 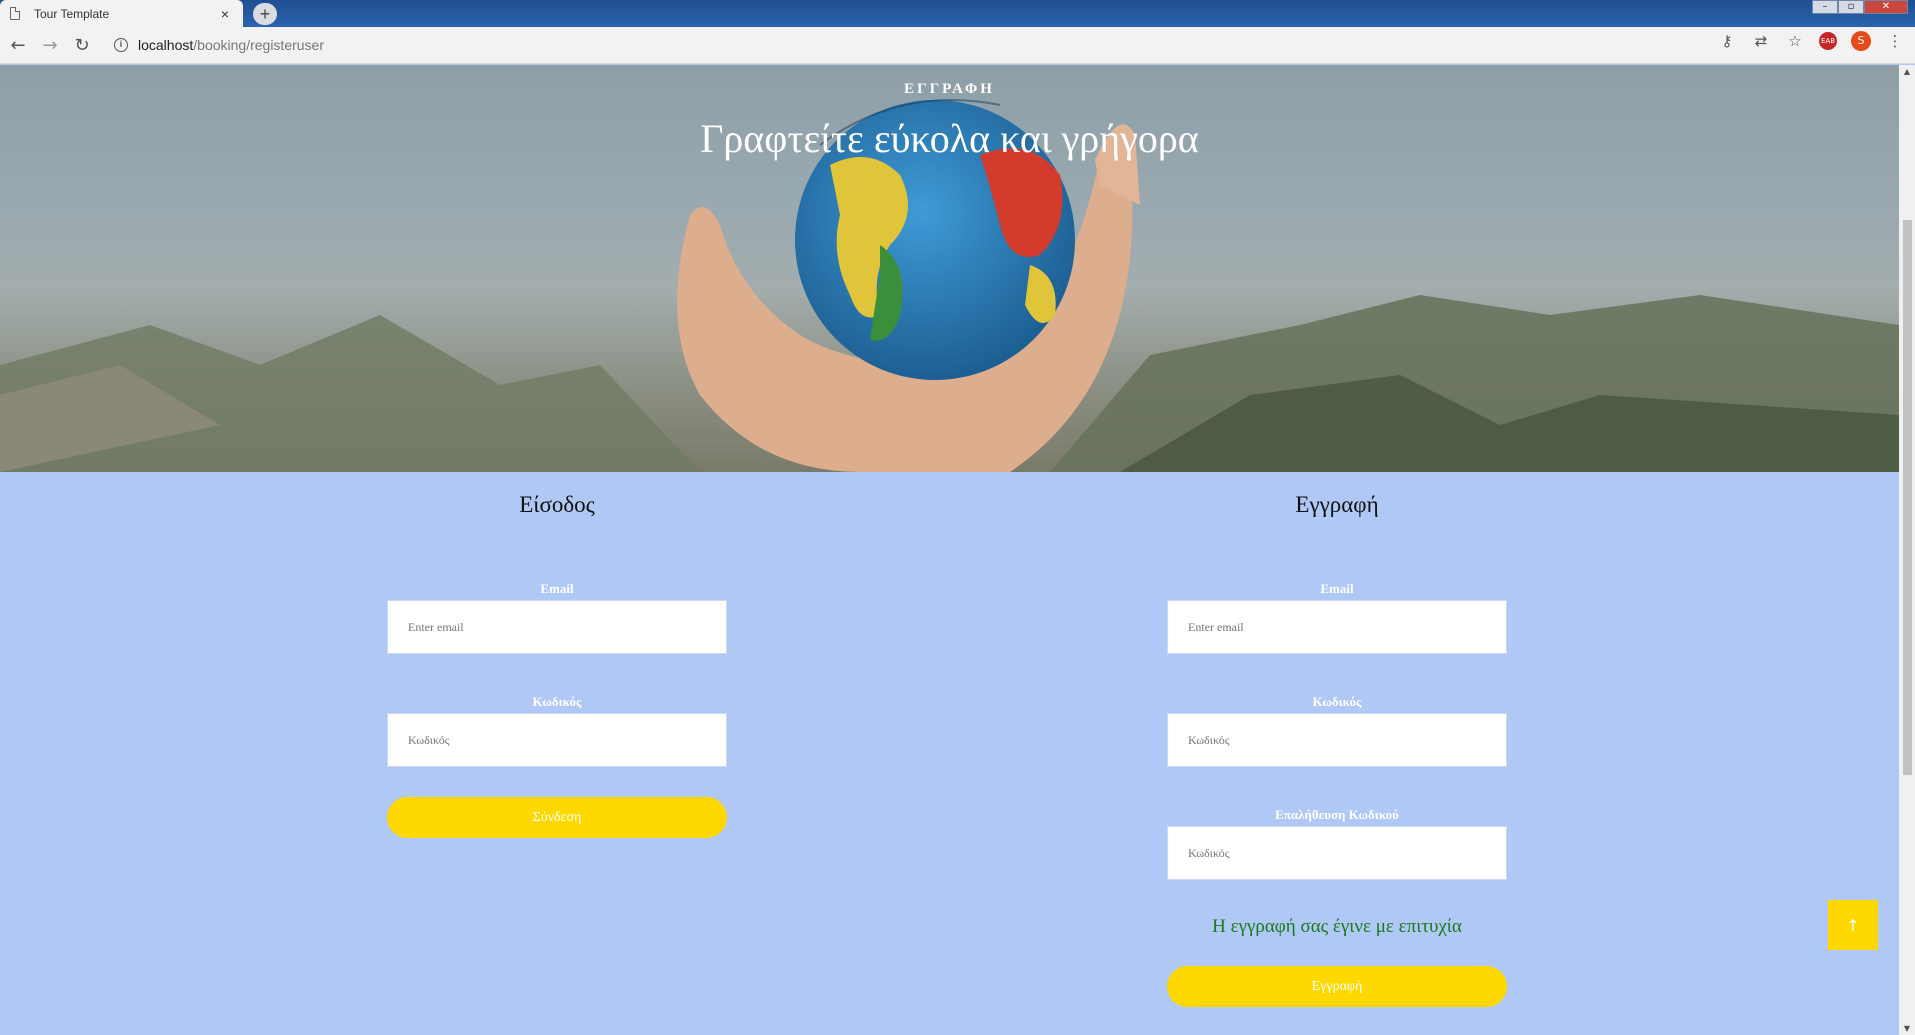 What do you see at coordinates (1811, 41) in the screenshot?
I see `toolbar-actions: ⚷ ⇄ ☆ EAB S ⋮` at bounding box center [1811, 41].